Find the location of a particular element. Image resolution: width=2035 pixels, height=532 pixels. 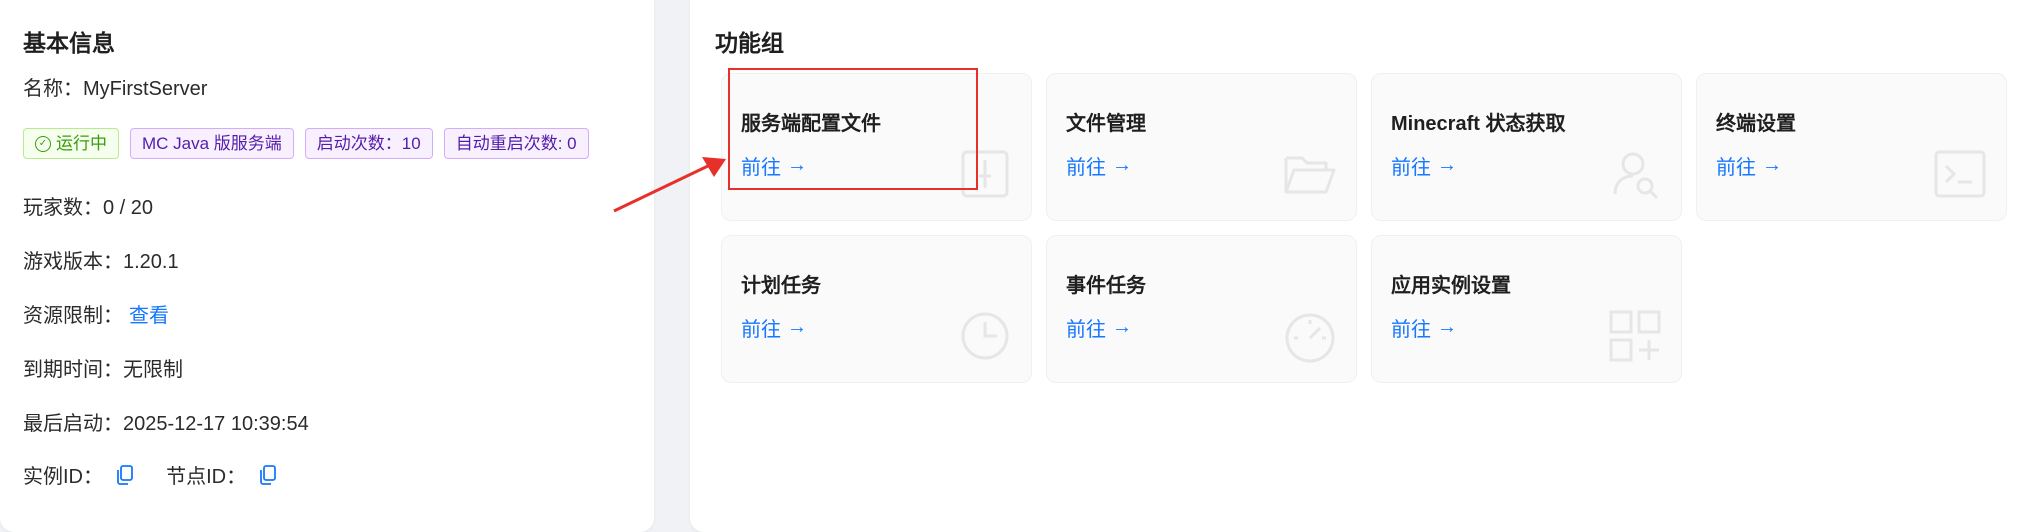

version-value: 1.20.1 is located at coordinates (151, 262).